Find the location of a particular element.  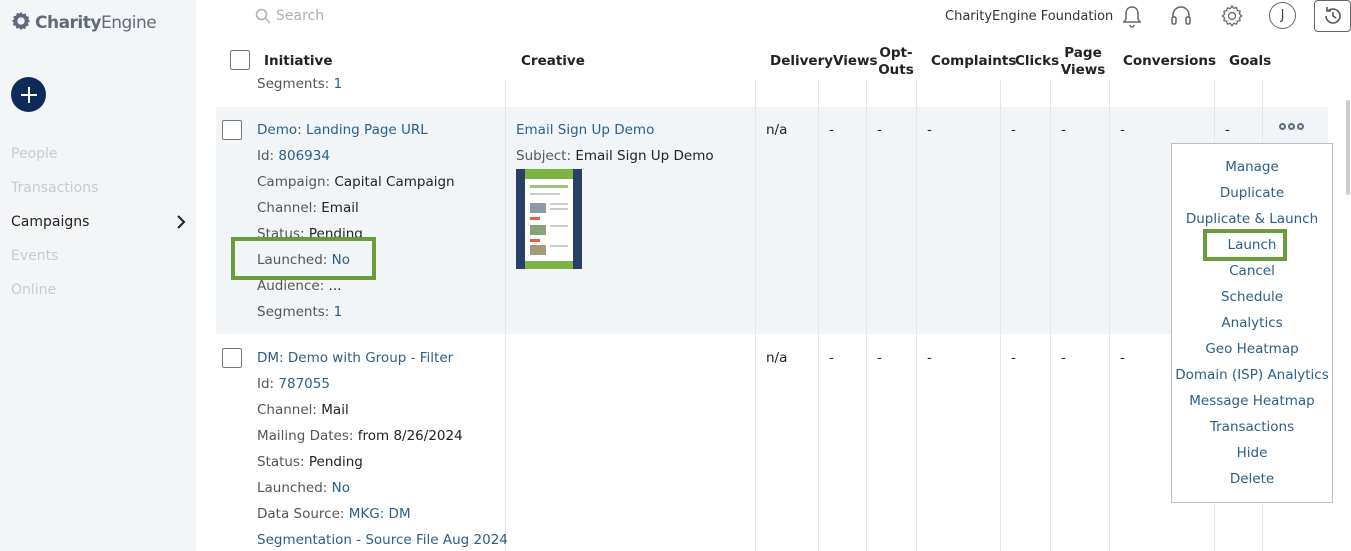

search-input is located at coordinates (356, 16).